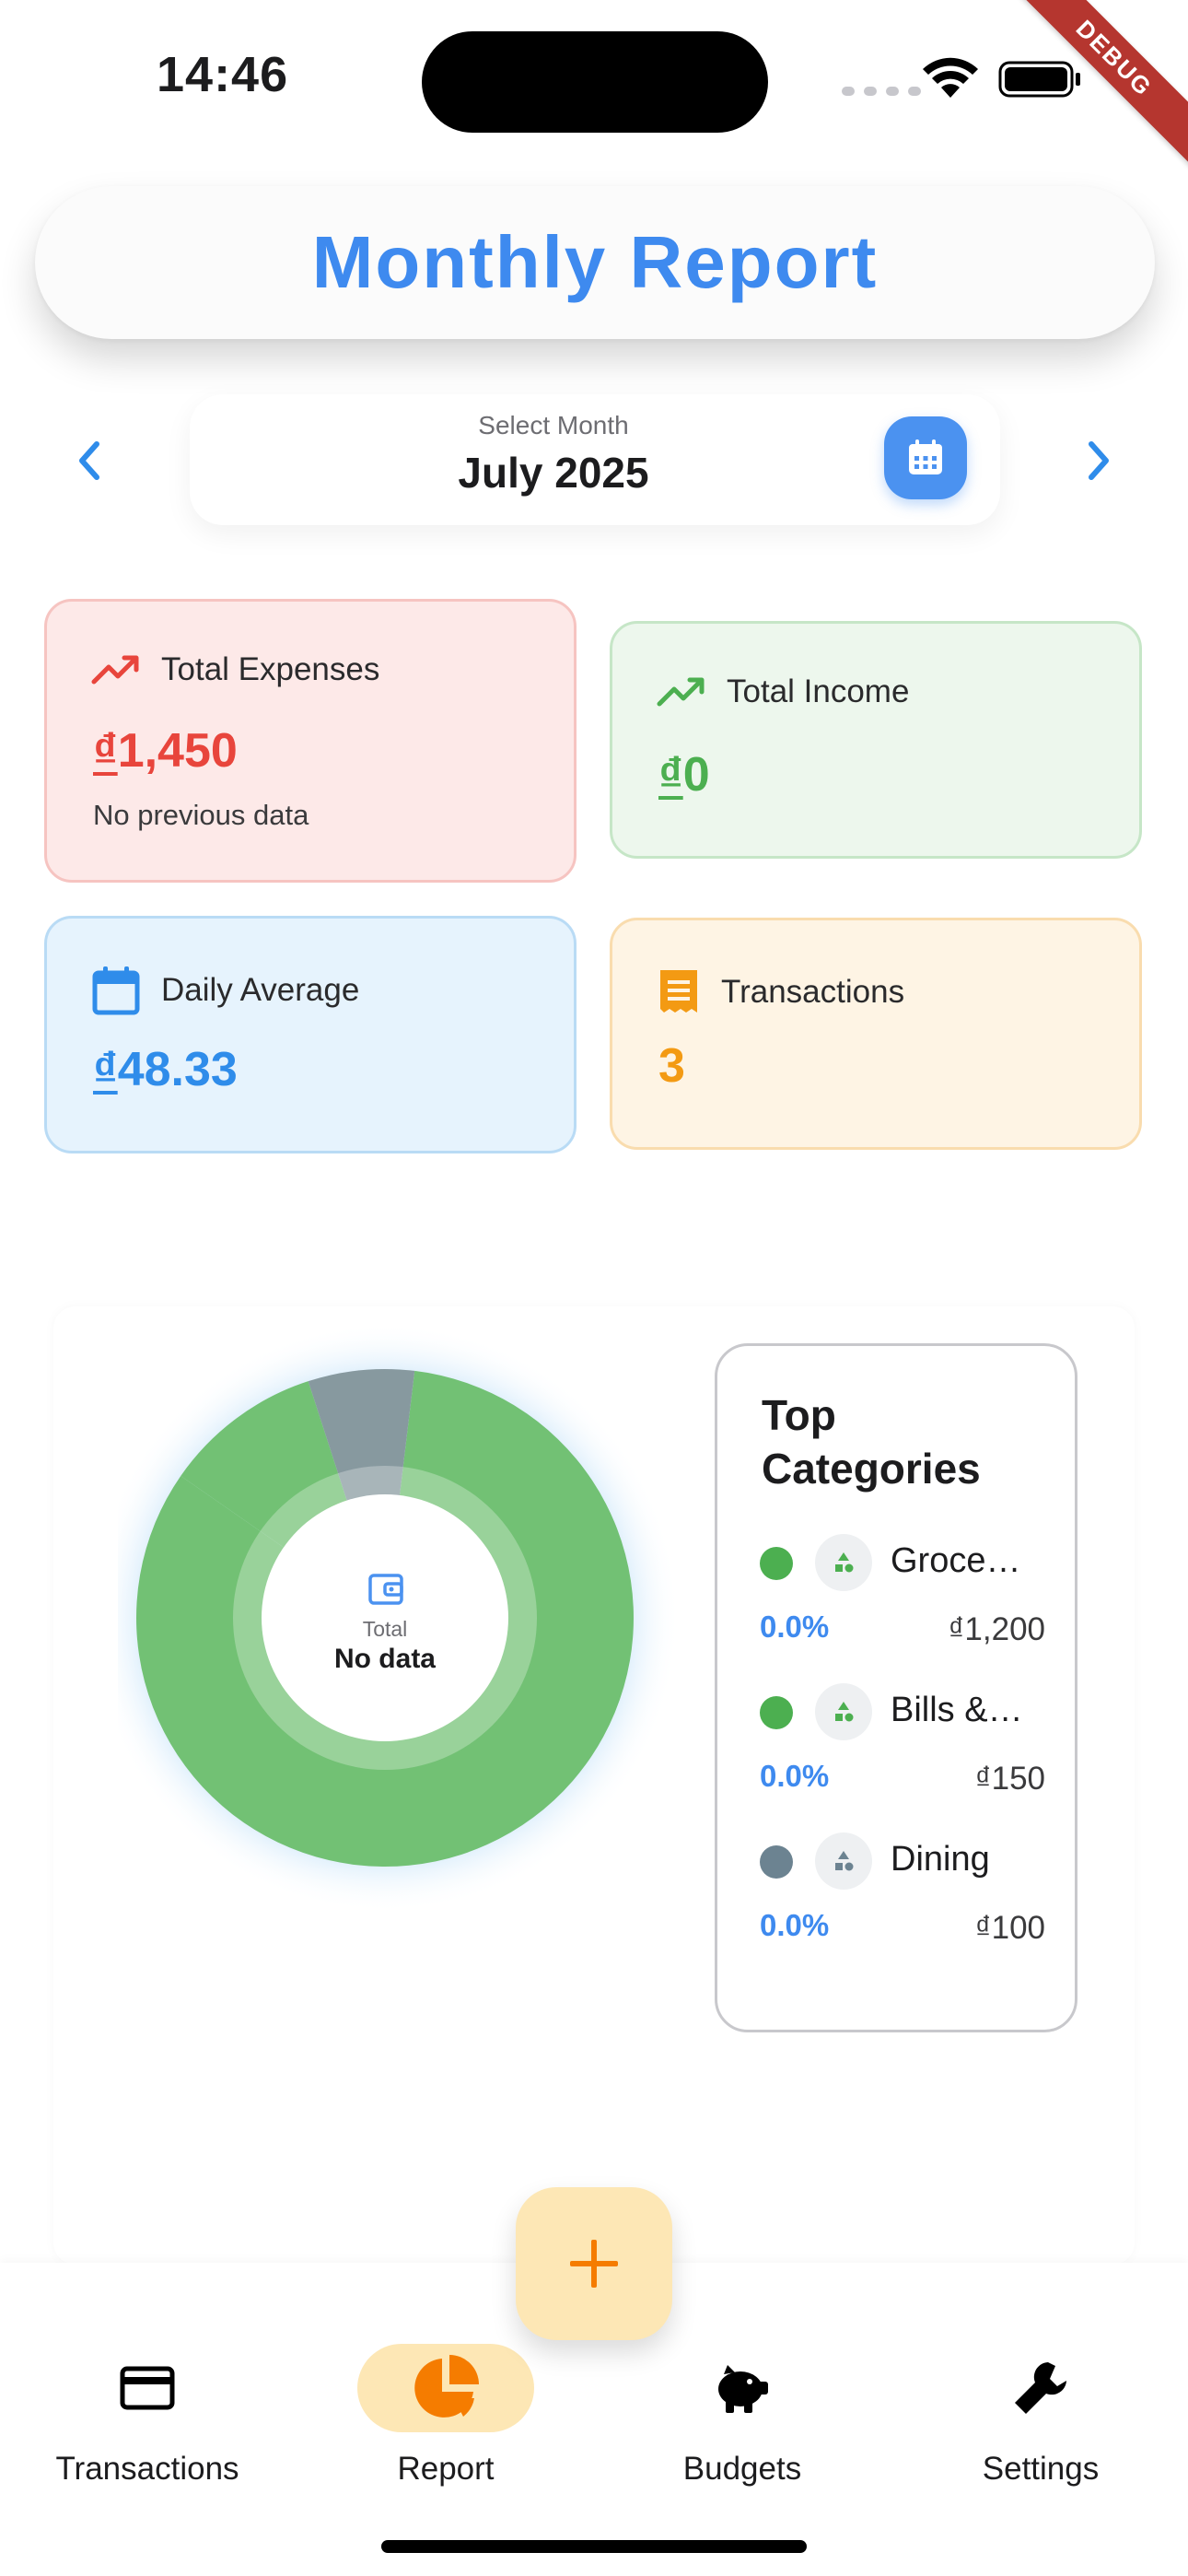 This screenshot has width=1188, height=2576. What do you see at coordinates (165, 1069) in the screenshot?
I see `daily-average-value: ₫48.33` at bounding box center [165, 1069].